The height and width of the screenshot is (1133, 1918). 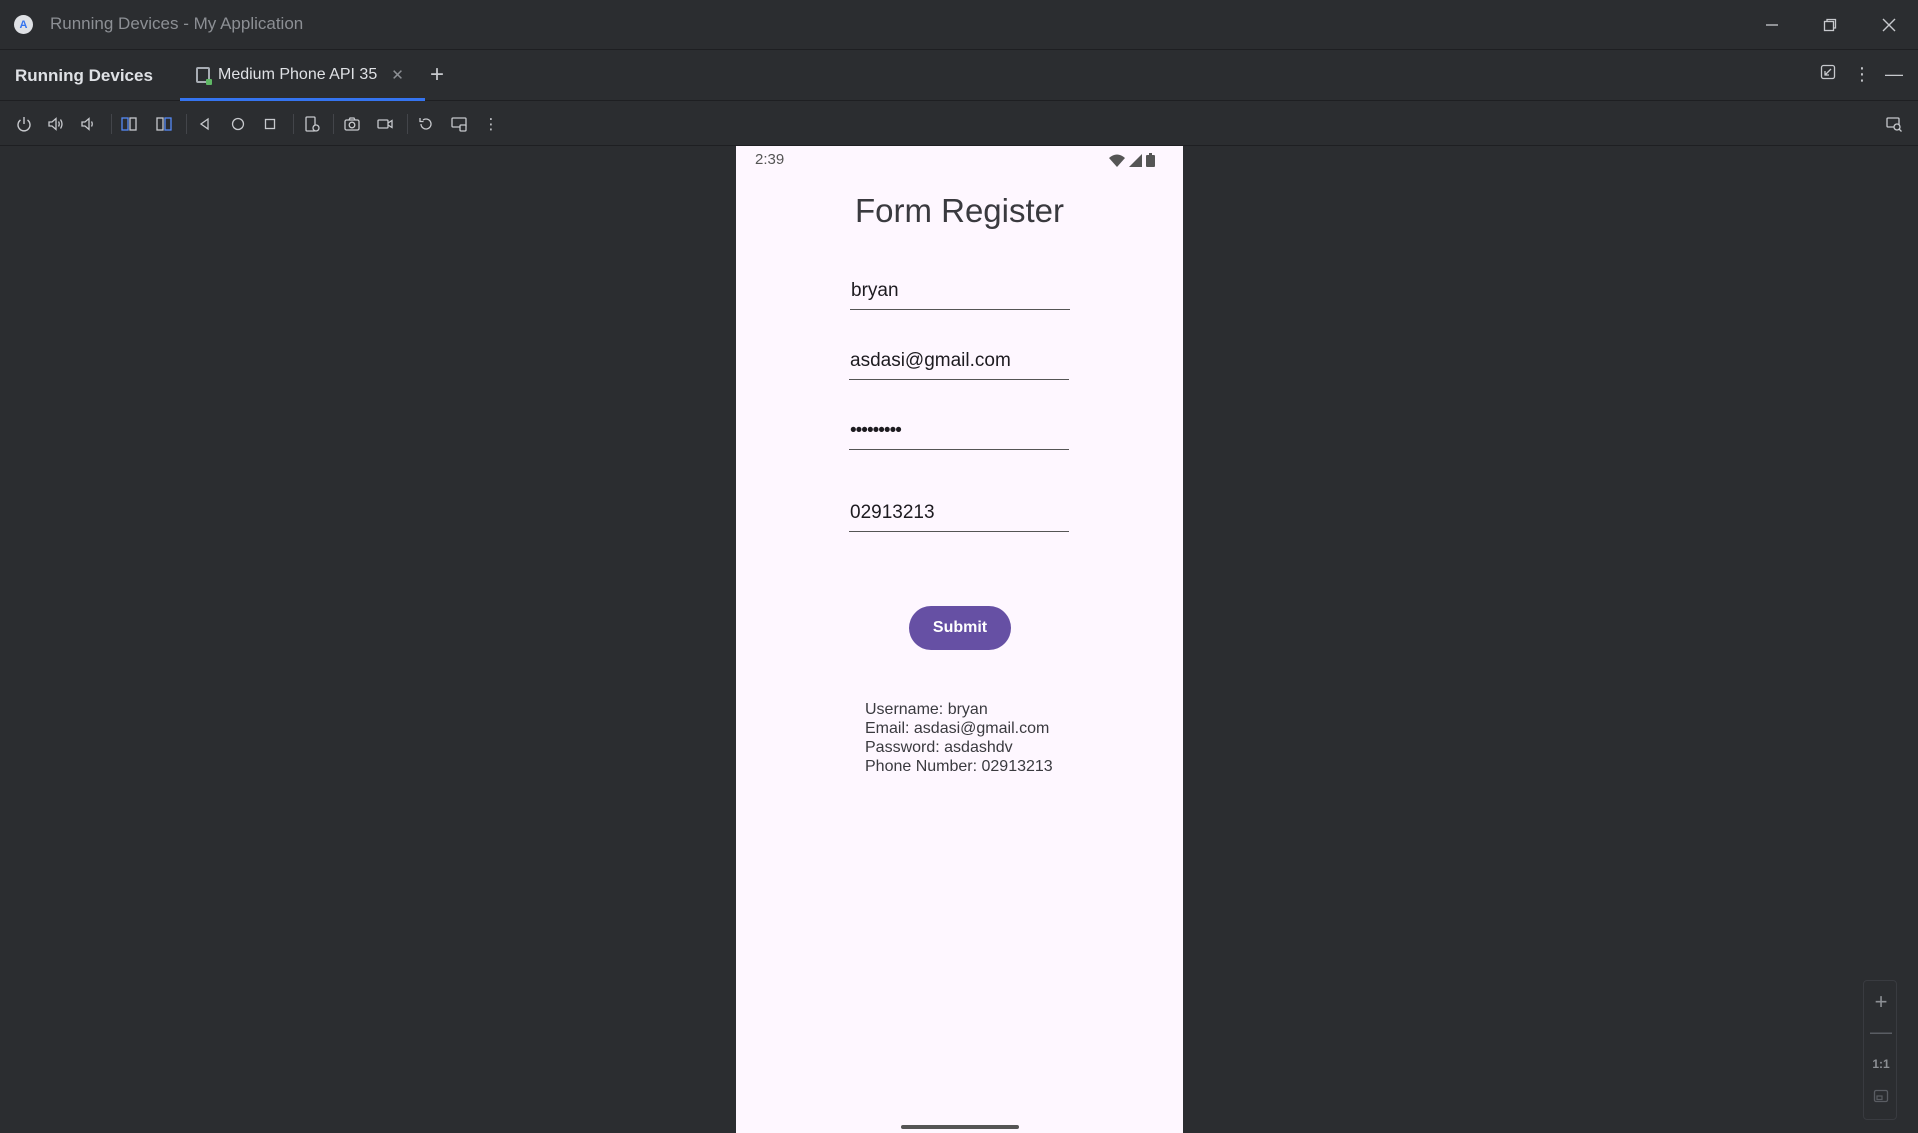 I want to click on power-icon, so click(x=24, y=124).